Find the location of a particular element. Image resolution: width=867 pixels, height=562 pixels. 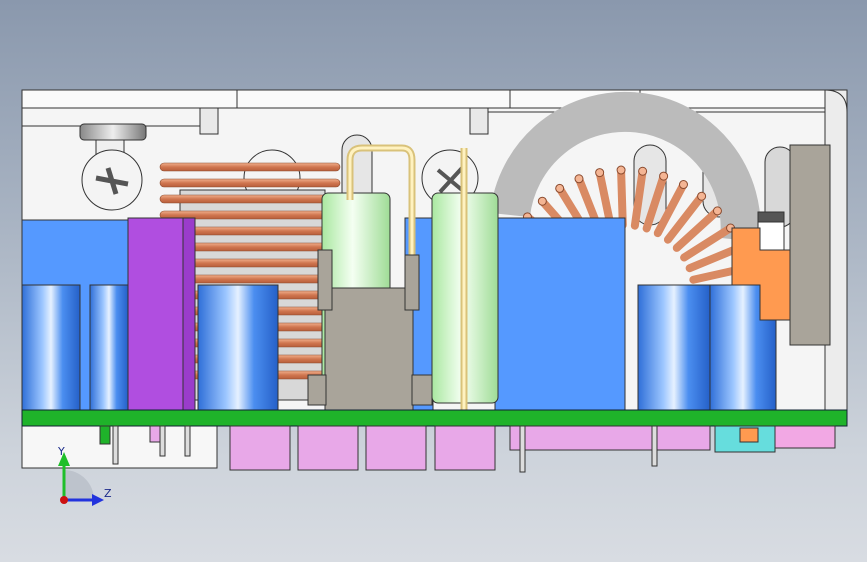

blue-block-center is located at coordinates (560, 314).